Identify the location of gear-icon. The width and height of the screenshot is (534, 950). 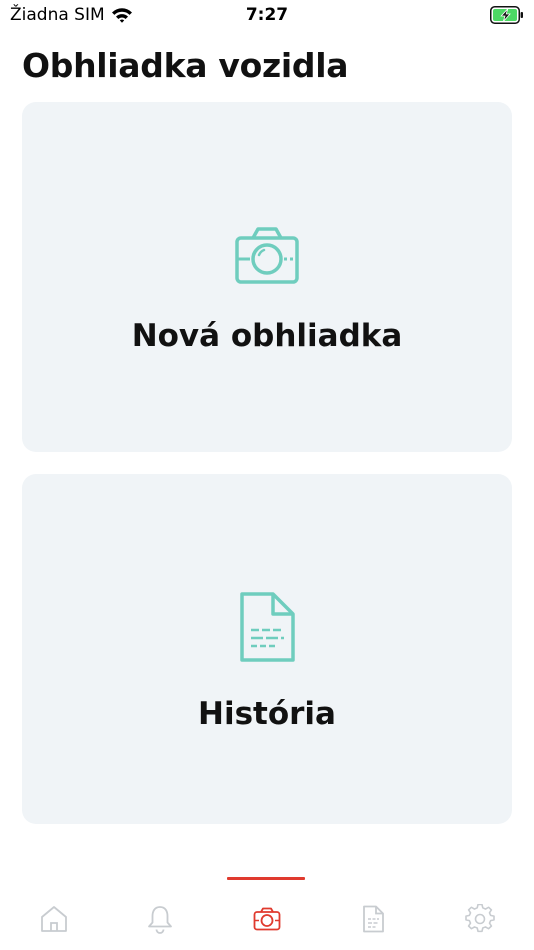
(480, 918).